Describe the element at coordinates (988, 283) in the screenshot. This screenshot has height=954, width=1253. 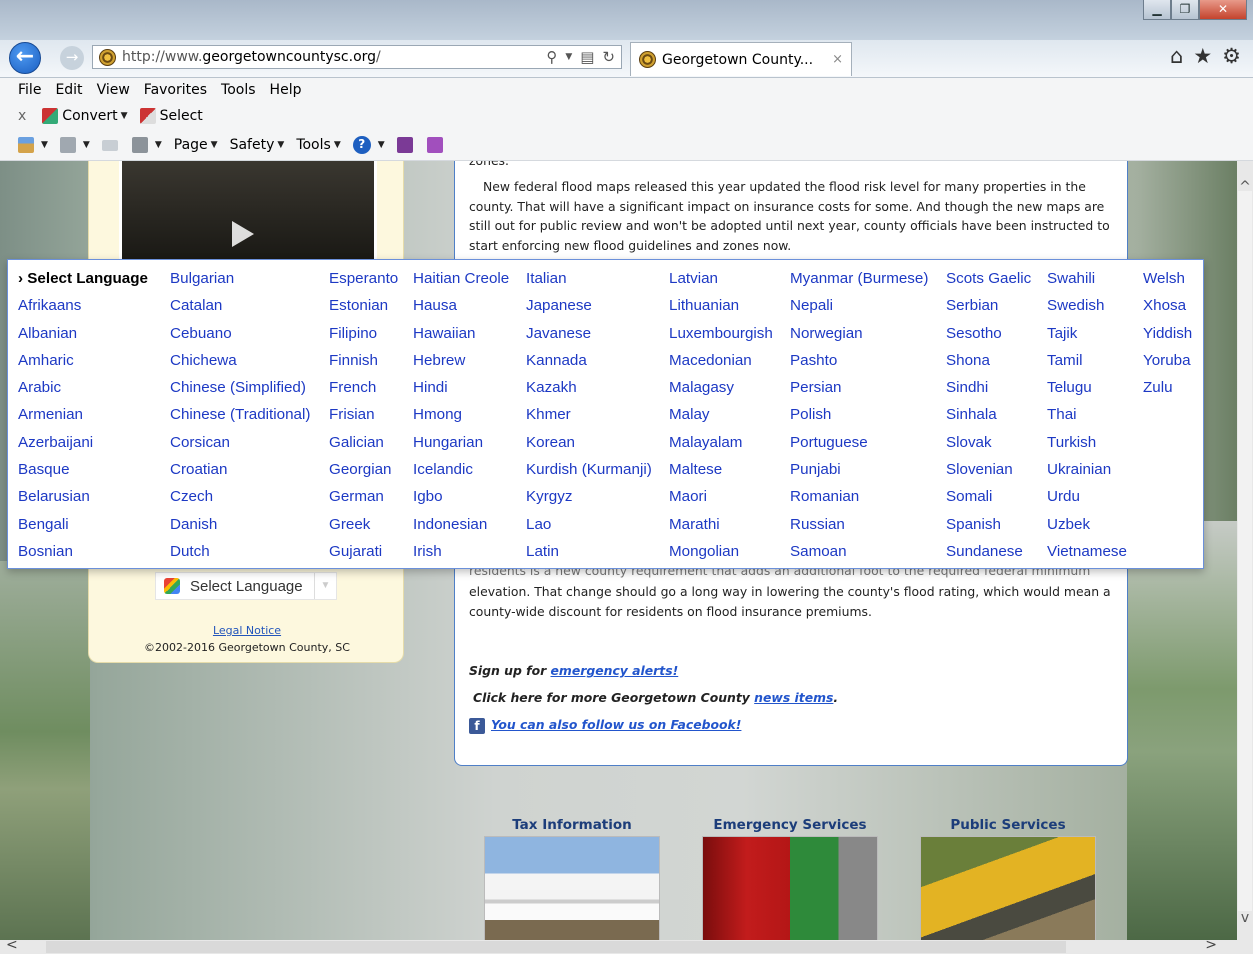
I see `language-option-scots-gaelic: Scots Gaelic` at that location.